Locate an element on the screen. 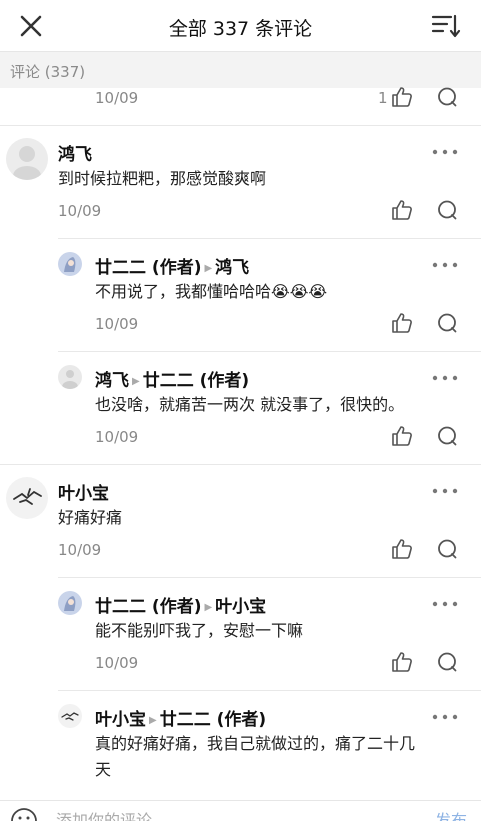 The image size is (481, 821). reply-row: 叶小宝 ▶ 廿二二 (作者) 真的好痛好痛，我自己就做过的，痛了二十几 天 is located at coordinates (240, 745).